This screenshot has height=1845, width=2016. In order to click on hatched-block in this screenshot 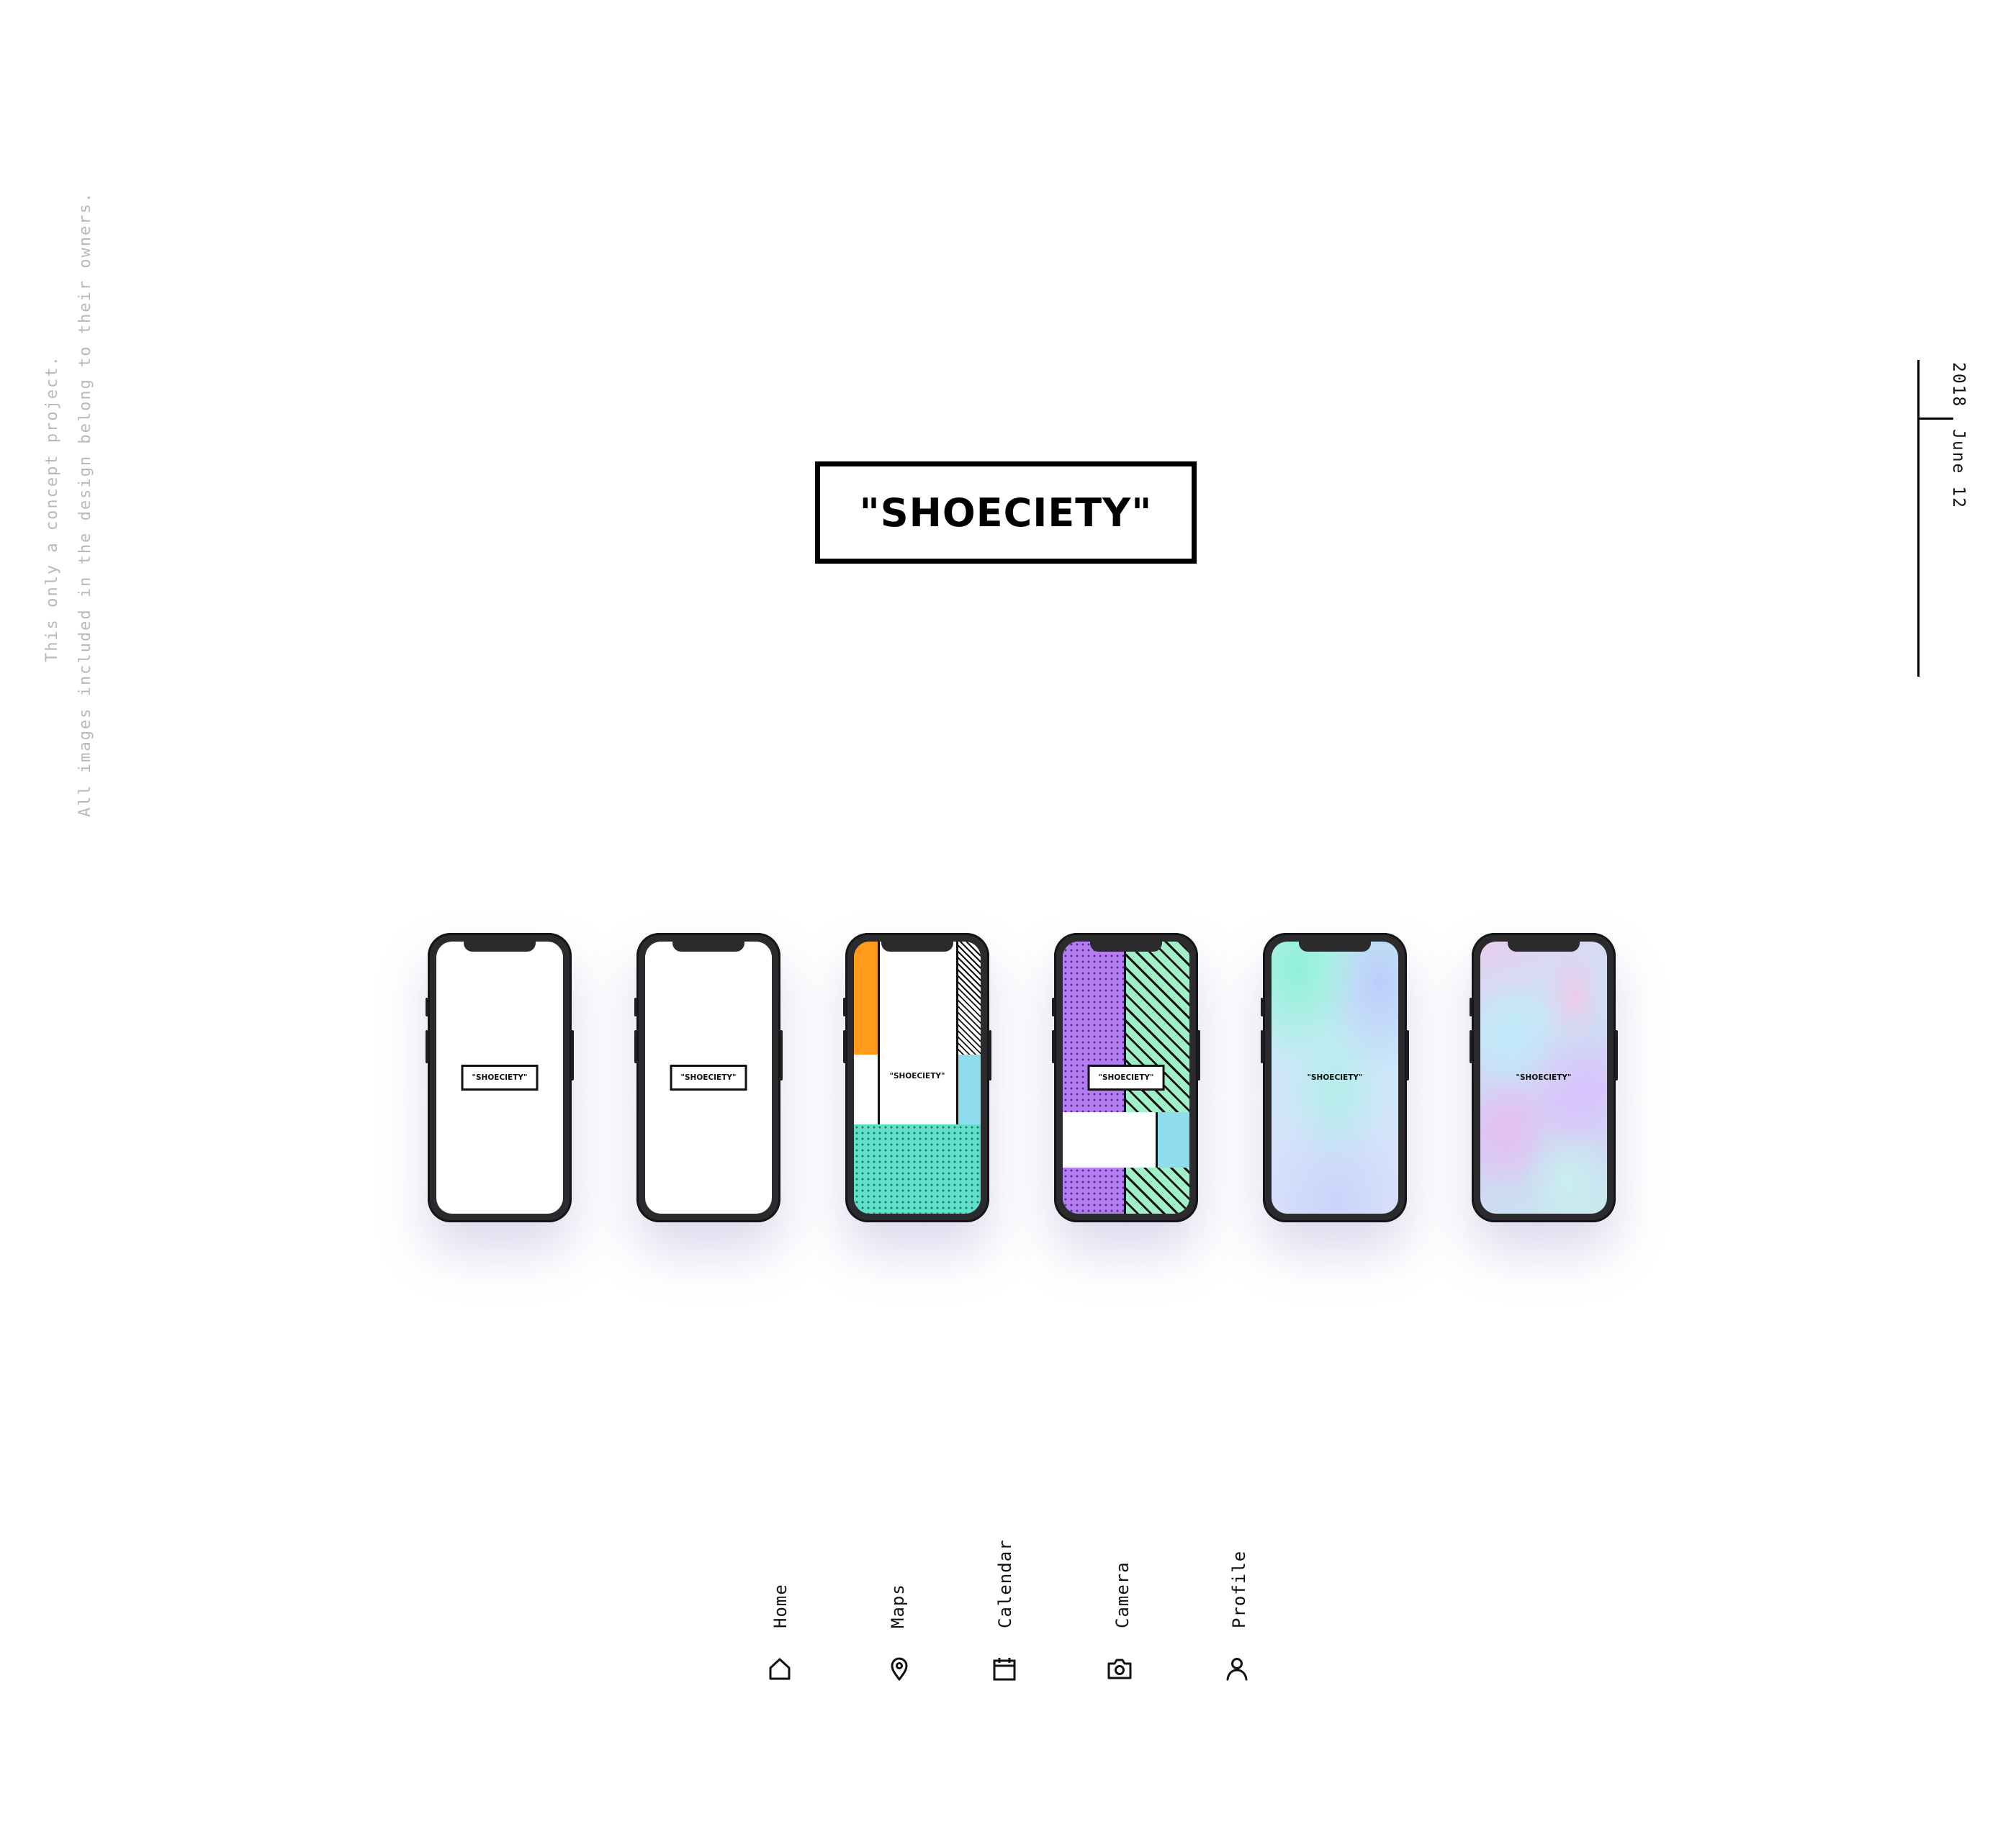, I will do `click(968, 1000)`.